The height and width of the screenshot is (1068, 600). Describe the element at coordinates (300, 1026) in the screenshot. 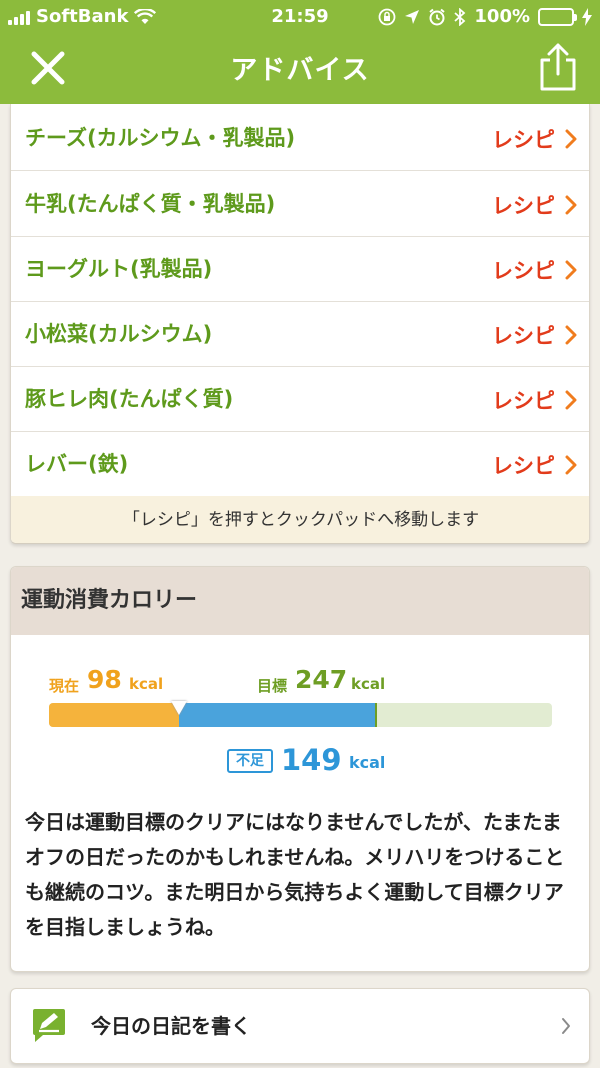

I see `write-diary-button: 今日の日記を書く` at that location.